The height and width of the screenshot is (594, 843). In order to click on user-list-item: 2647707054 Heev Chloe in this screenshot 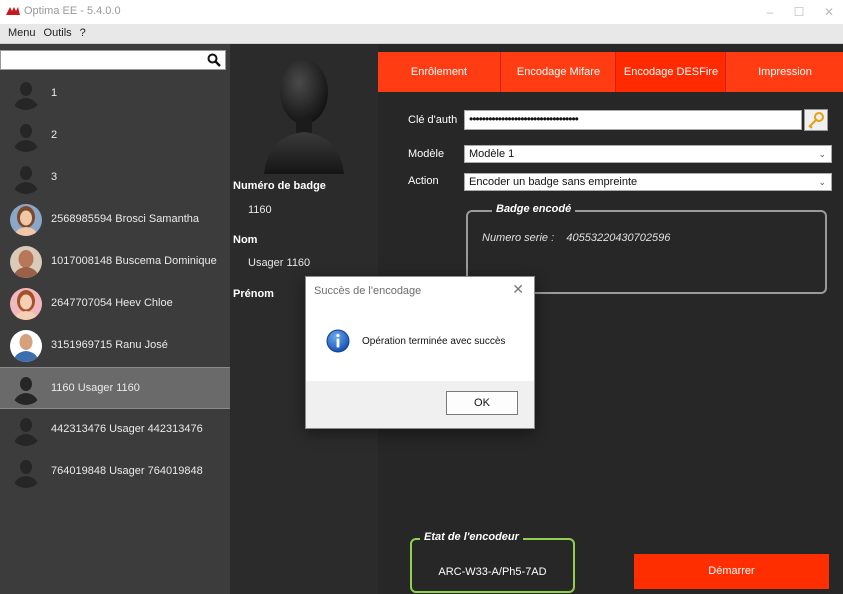, I will do `click(115, 304)`.